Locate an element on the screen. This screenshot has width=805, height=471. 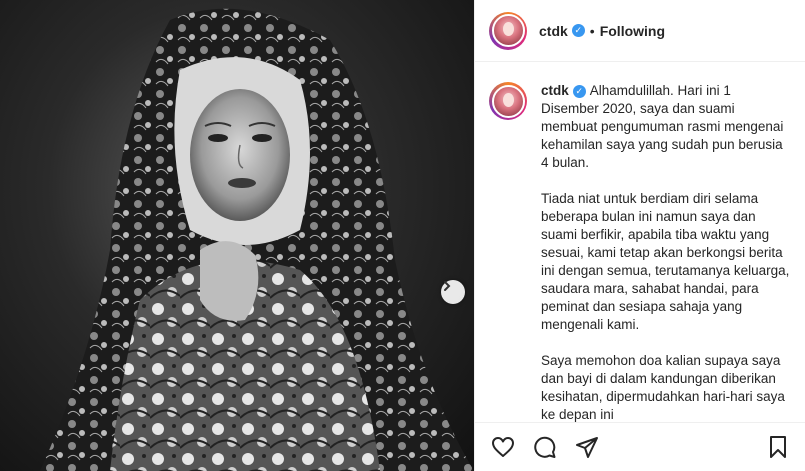
caption-username: ctdk is located at coordinates (555, 90).